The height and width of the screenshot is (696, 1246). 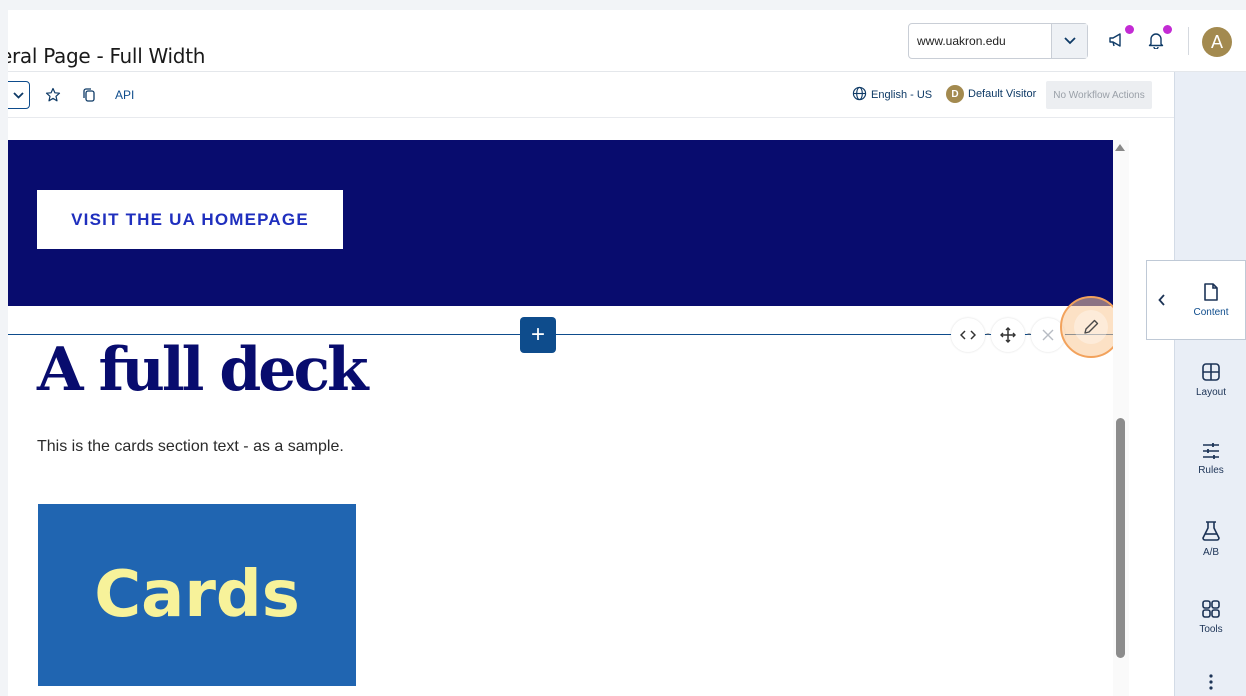 What do you see at coordinates (538, 335) in the screenshot?
I see `add-component-button: +` at bounding box center [538, 335].